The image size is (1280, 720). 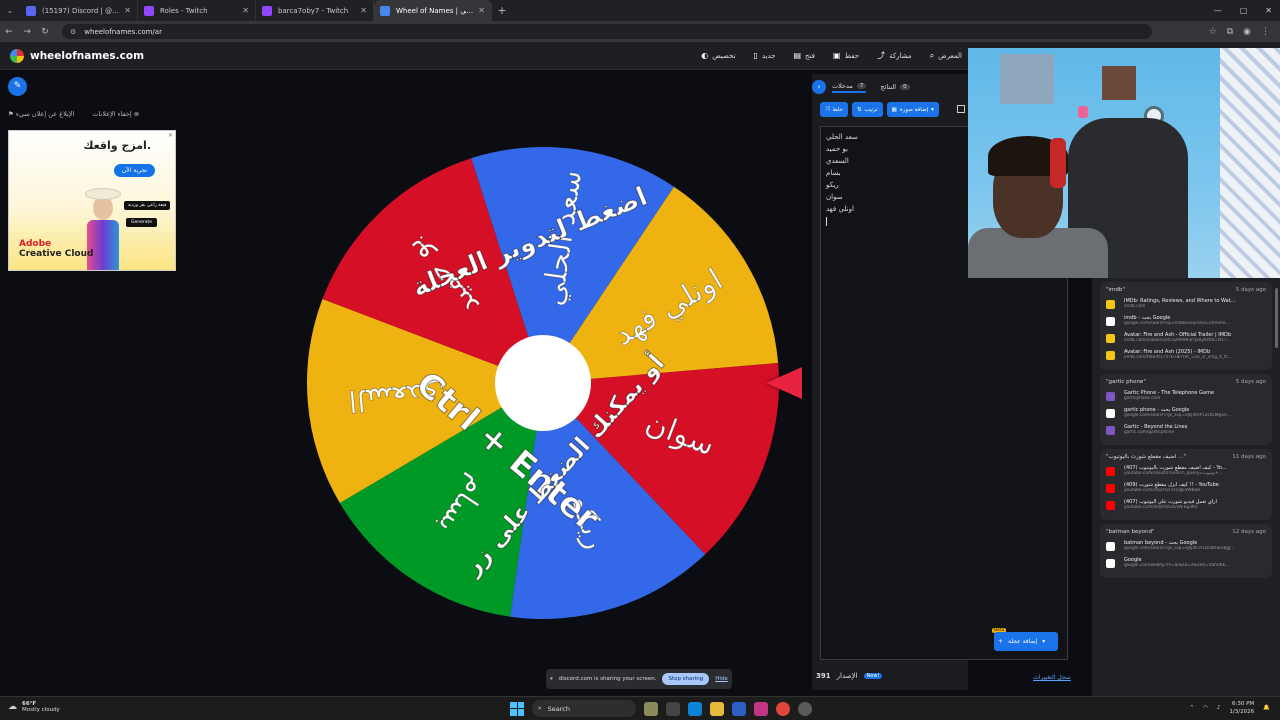 What do you see at coordinates (895, 87) in the screenshot?
I see `tab-results: النتائج 0` at bounding box center [895, 87].